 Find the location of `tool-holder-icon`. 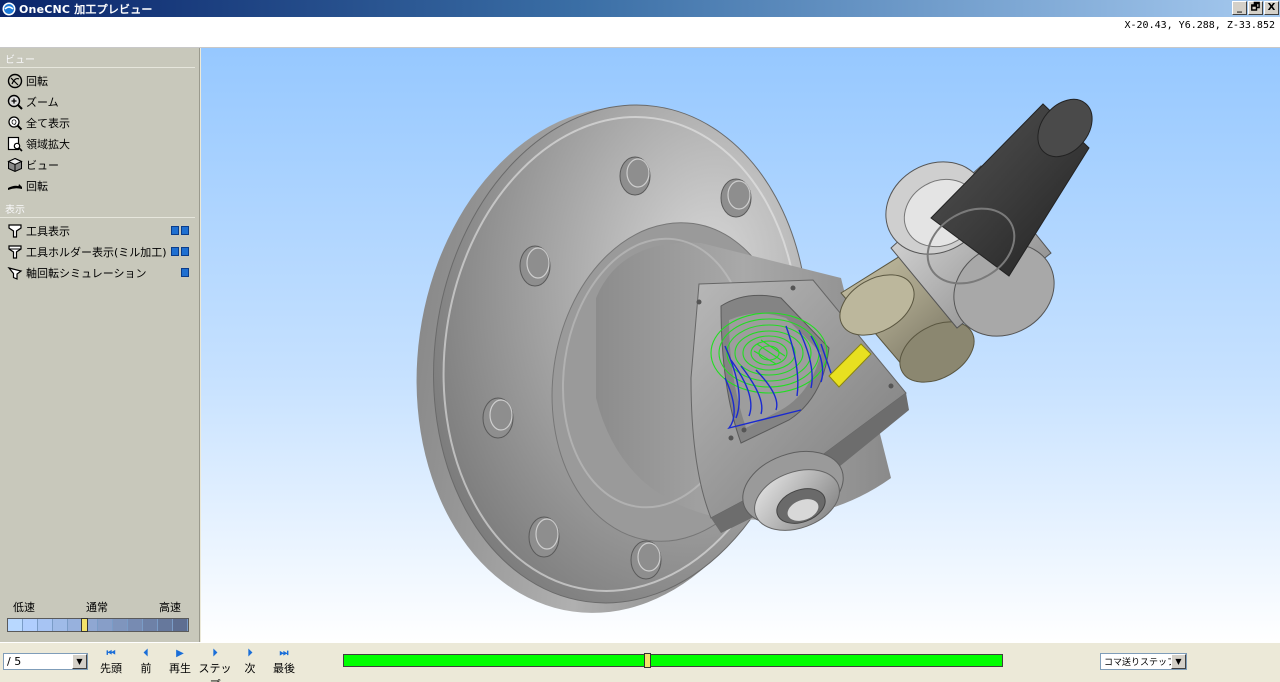

tool-holder-icon is located at coordinates (15, 252).